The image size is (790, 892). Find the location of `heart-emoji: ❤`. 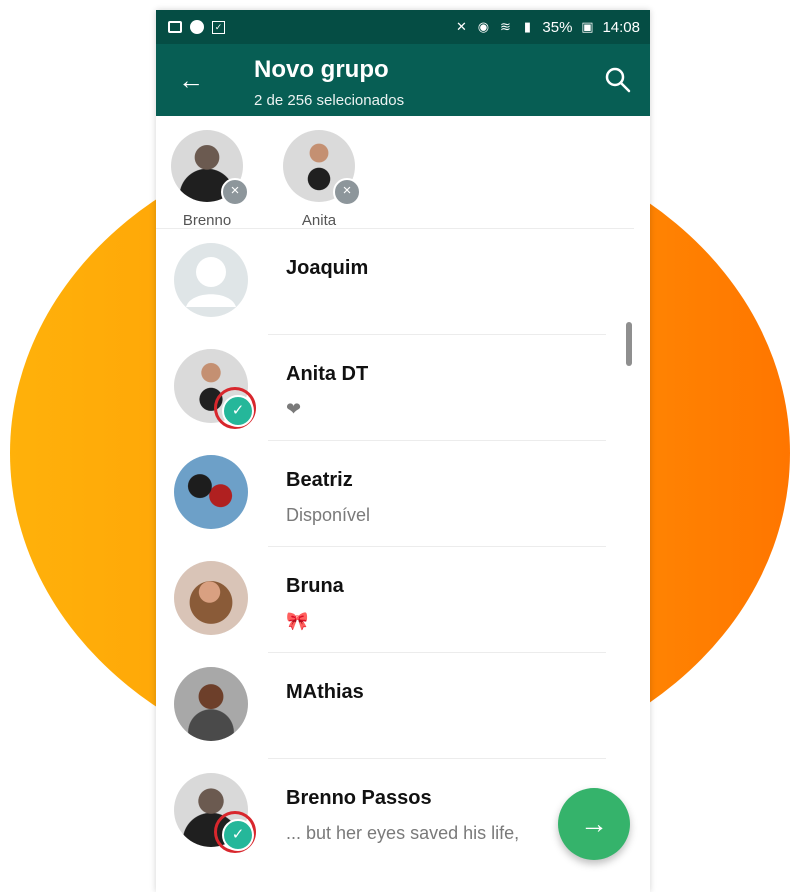

heart-emoji: ❤ is located at coordinates (294, 409).